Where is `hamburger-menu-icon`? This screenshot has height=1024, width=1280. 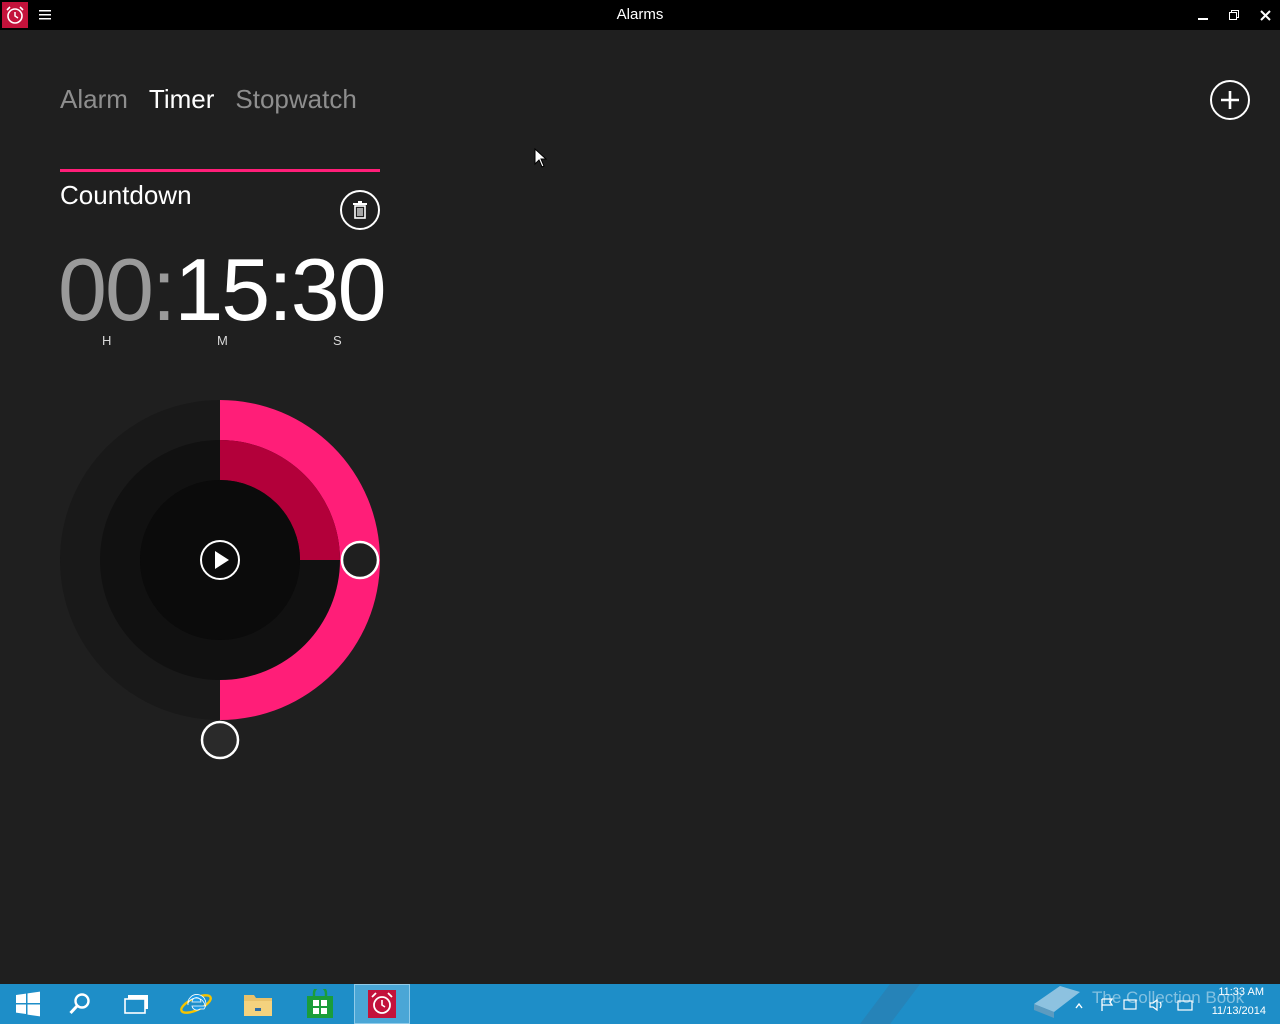 hamburger-menu-icon is located at coordinates (45, 15).